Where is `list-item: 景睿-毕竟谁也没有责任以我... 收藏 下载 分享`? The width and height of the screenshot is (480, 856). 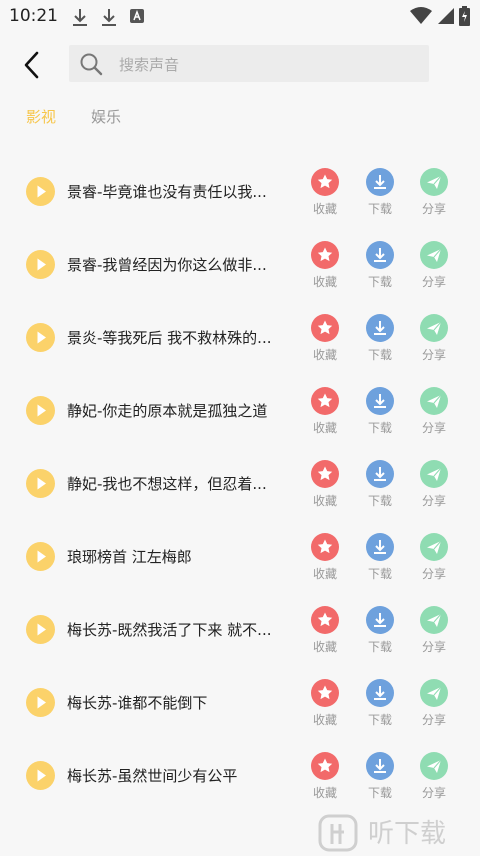
list-item: 景睿-毕竟谁也没有责任以我... 收藏 下载 分享 is located at coordinates (240, 192).